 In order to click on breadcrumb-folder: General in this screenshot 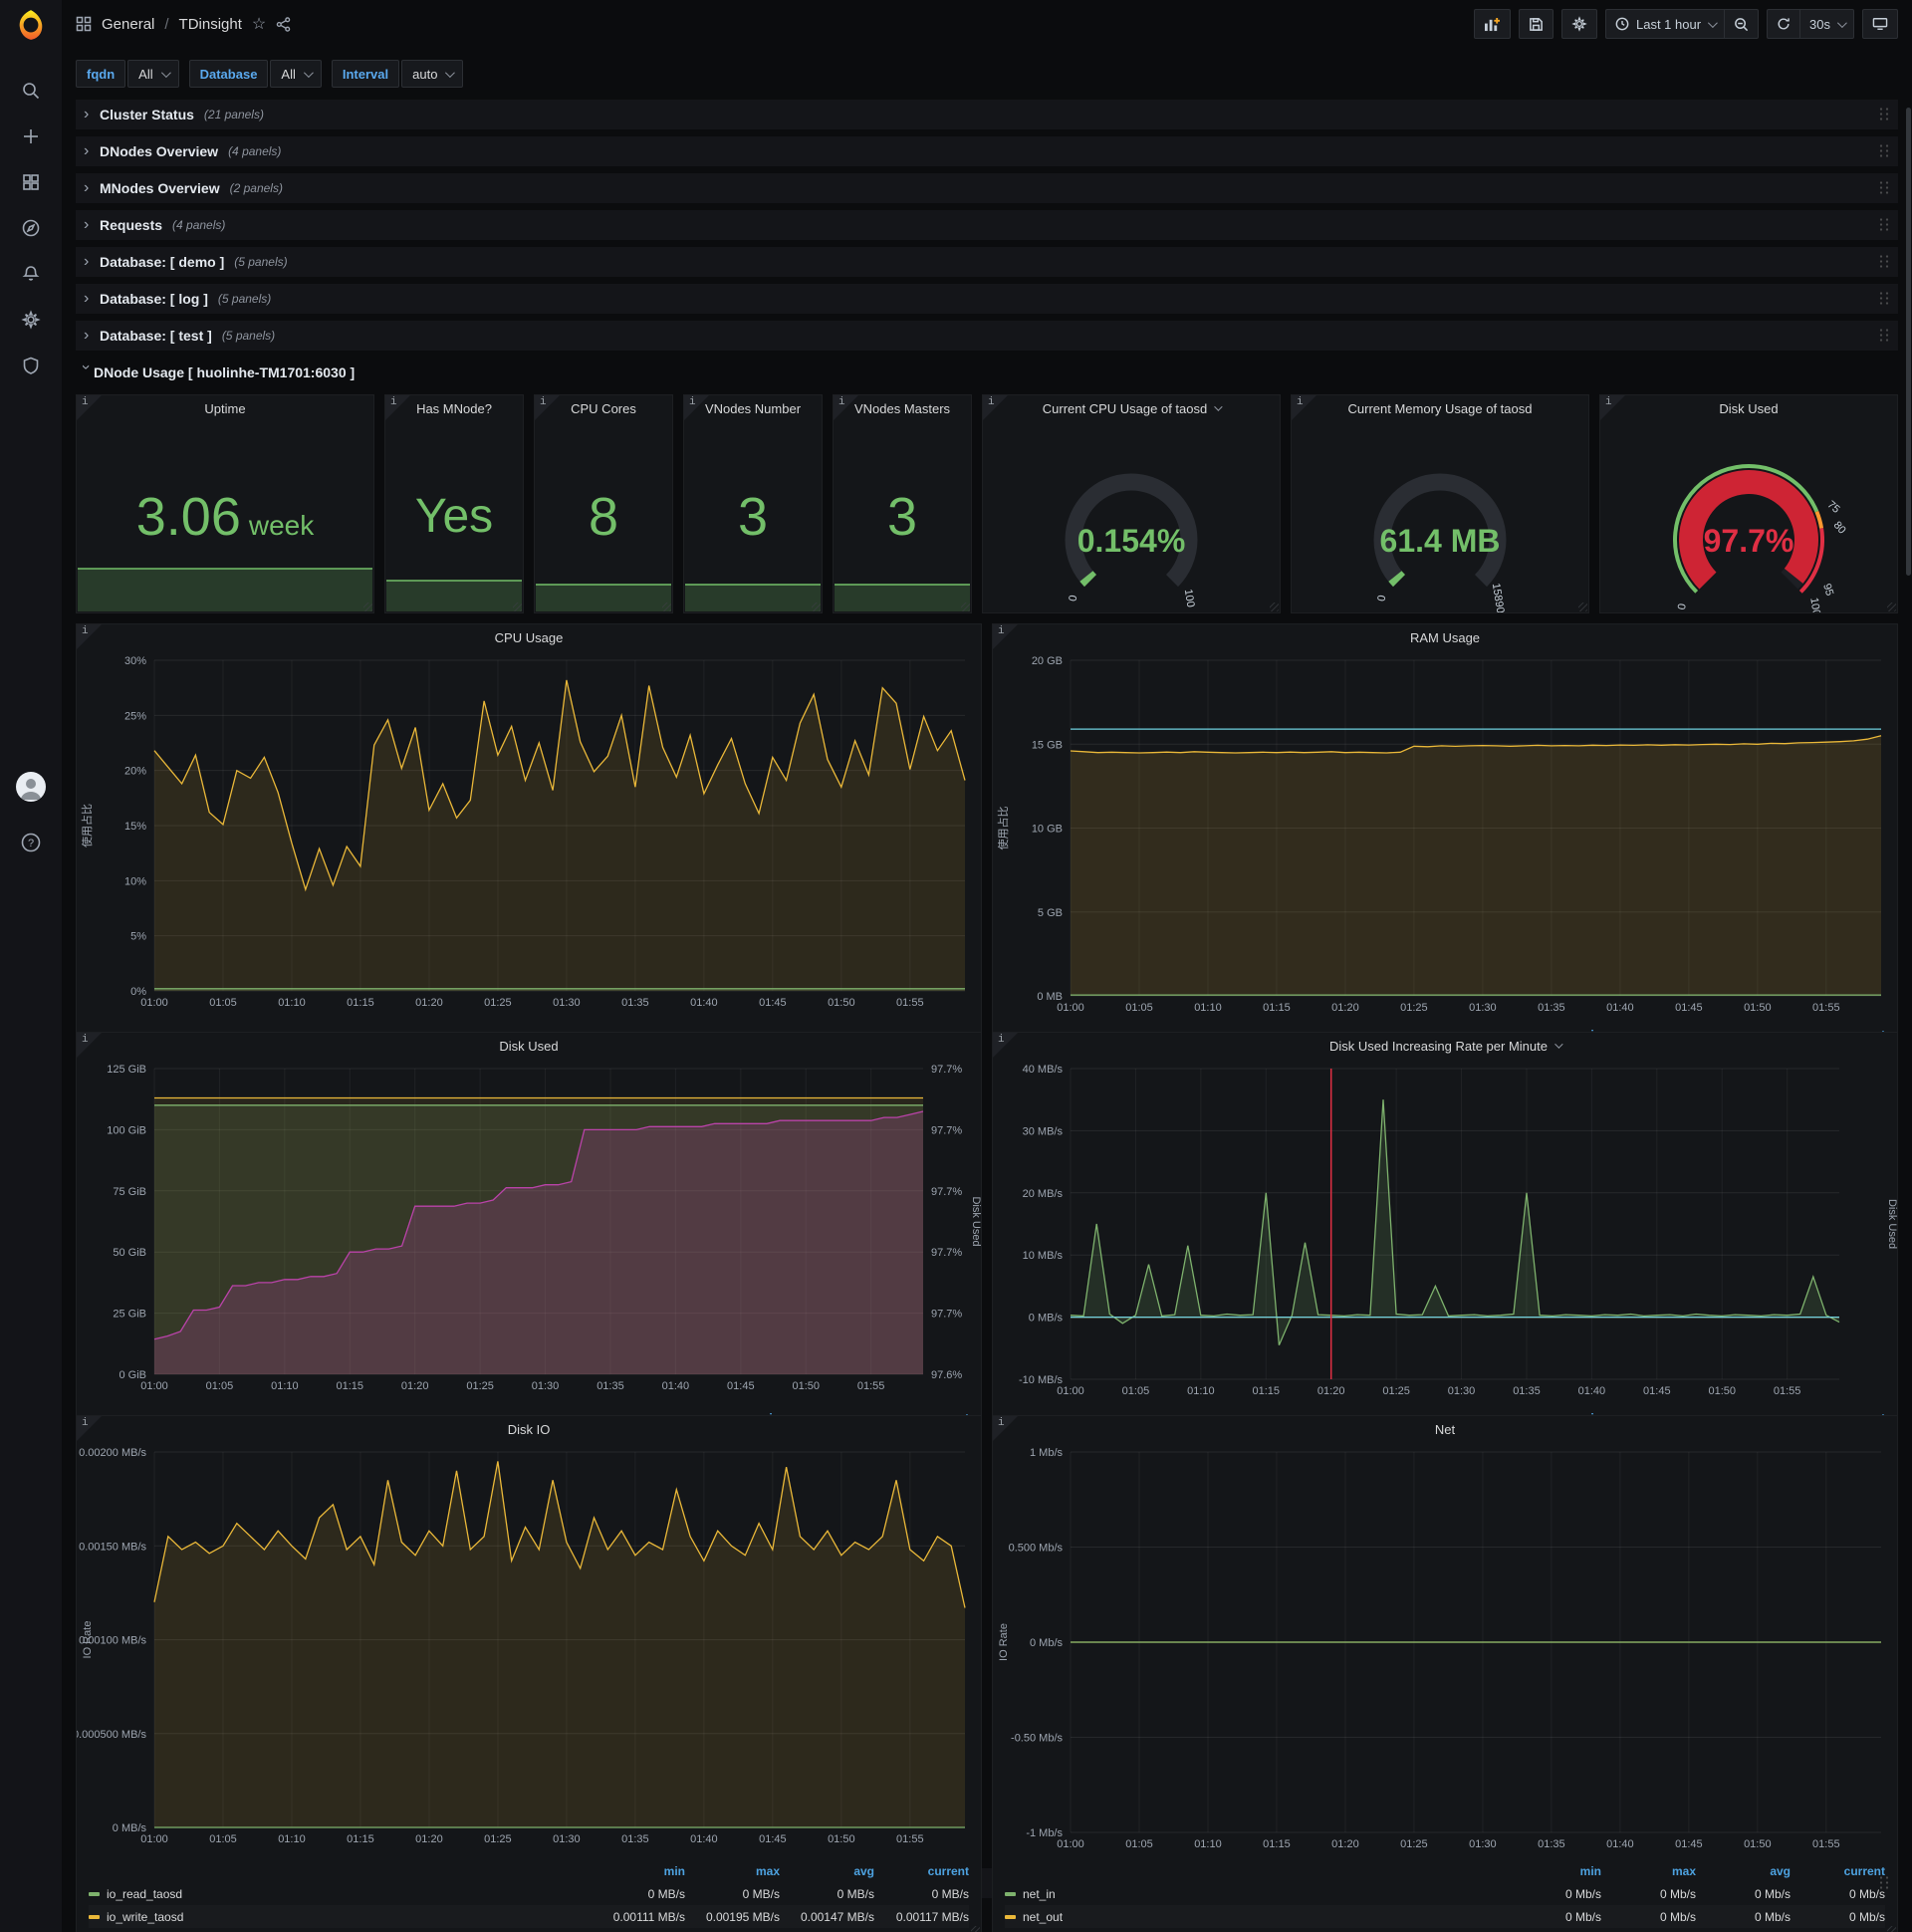, I will do `click(128, 24)`.